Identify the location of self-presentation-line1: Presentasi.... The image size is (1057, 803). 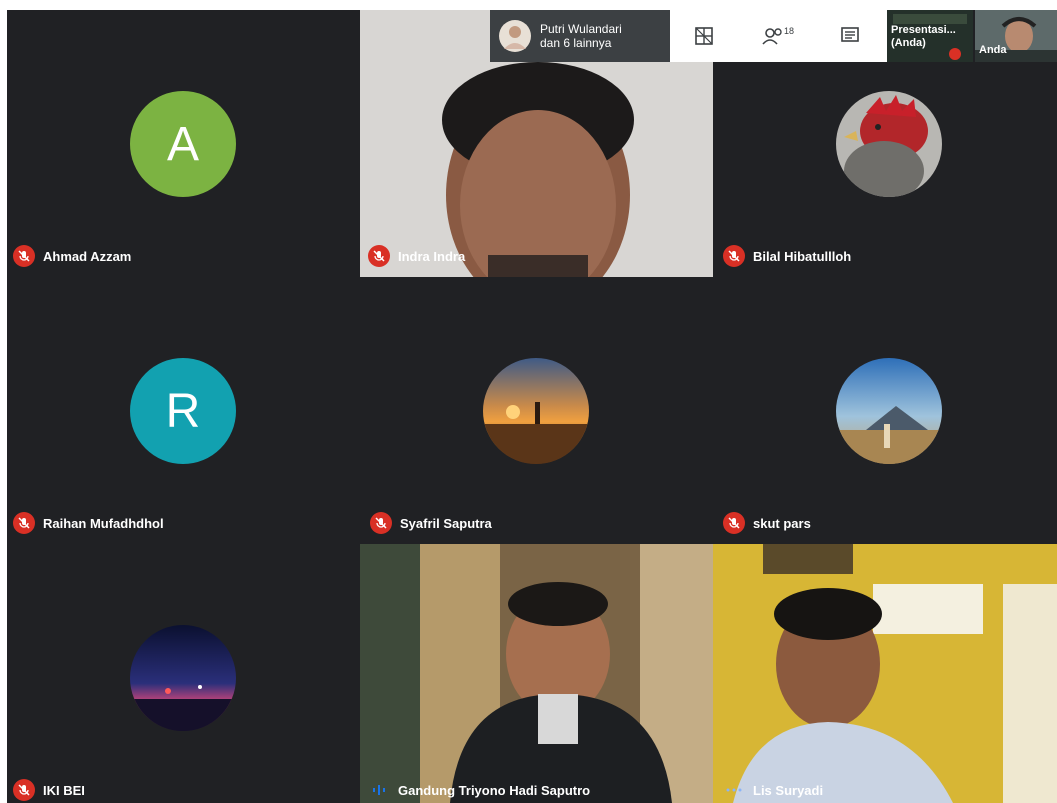
(923, 30).